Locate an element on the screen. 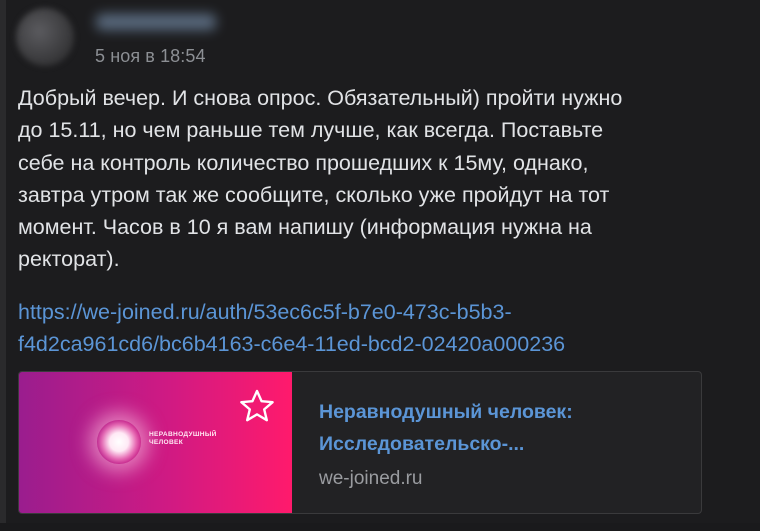 The height and width of the screenshot is (531, 760). message-timestamp: 5 ноя в 18:54 is located at coordinates (150, 56).